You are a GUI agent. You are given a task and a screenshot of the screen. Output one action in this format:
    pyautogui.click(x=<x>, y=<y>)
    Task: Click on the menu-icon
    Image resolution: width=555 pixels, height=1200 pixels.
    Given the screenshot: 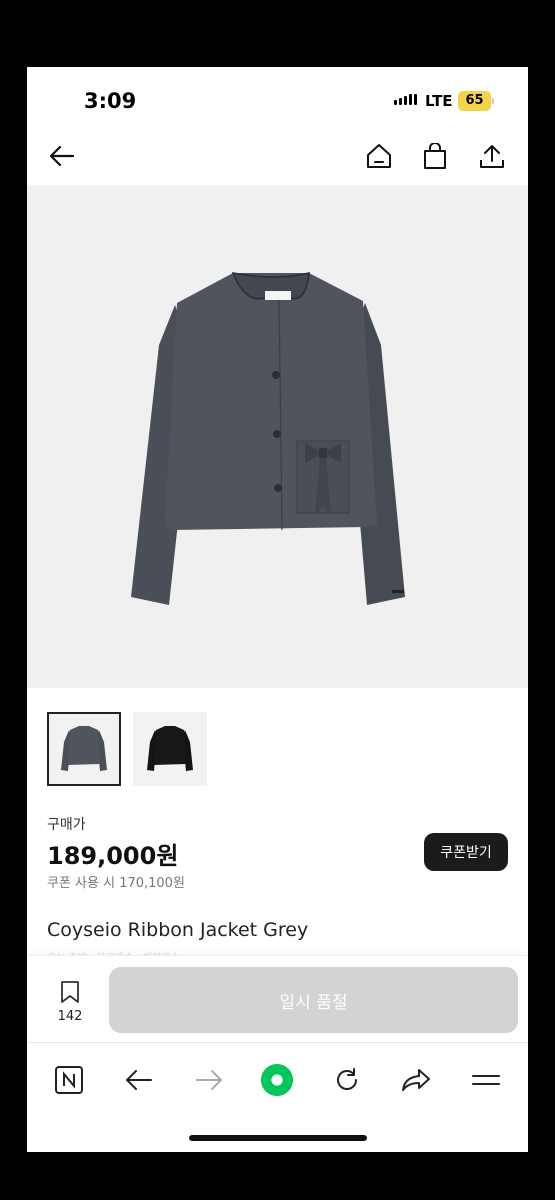 What is the action you would take?
    pyautogui.click(x=486, y=1080)
    